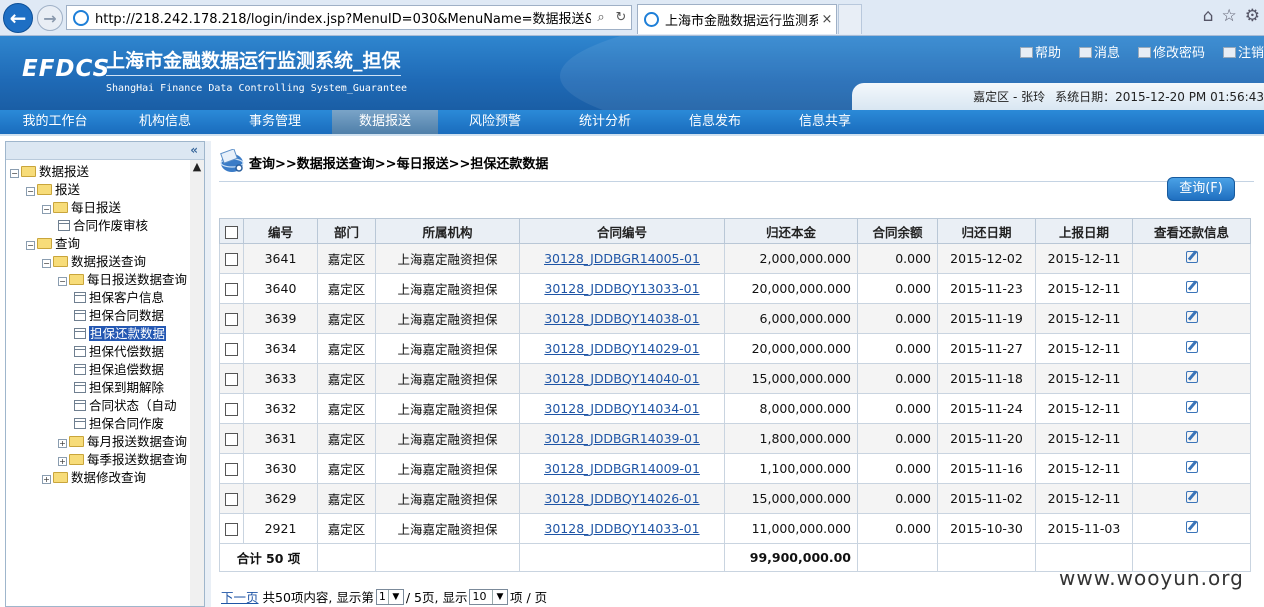 The image size is (1264, 607). Describe the element at coordinates (105, 226) in the screenshot. I see `tree-node: 合同作废审核` at that location.